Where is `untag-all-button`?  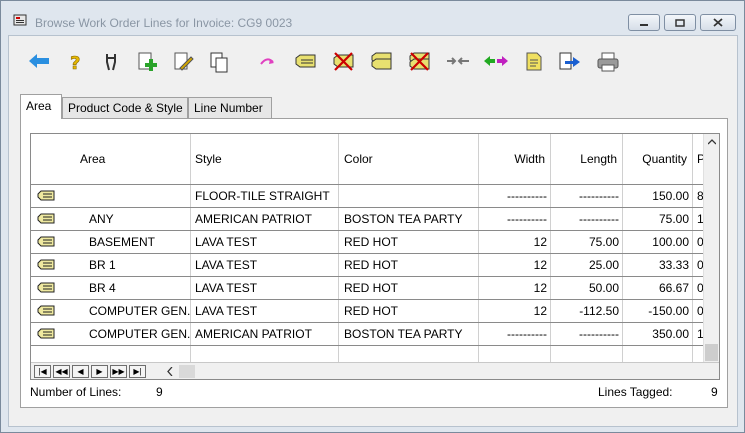 untag-all-button is located at coordinates (420, 62).